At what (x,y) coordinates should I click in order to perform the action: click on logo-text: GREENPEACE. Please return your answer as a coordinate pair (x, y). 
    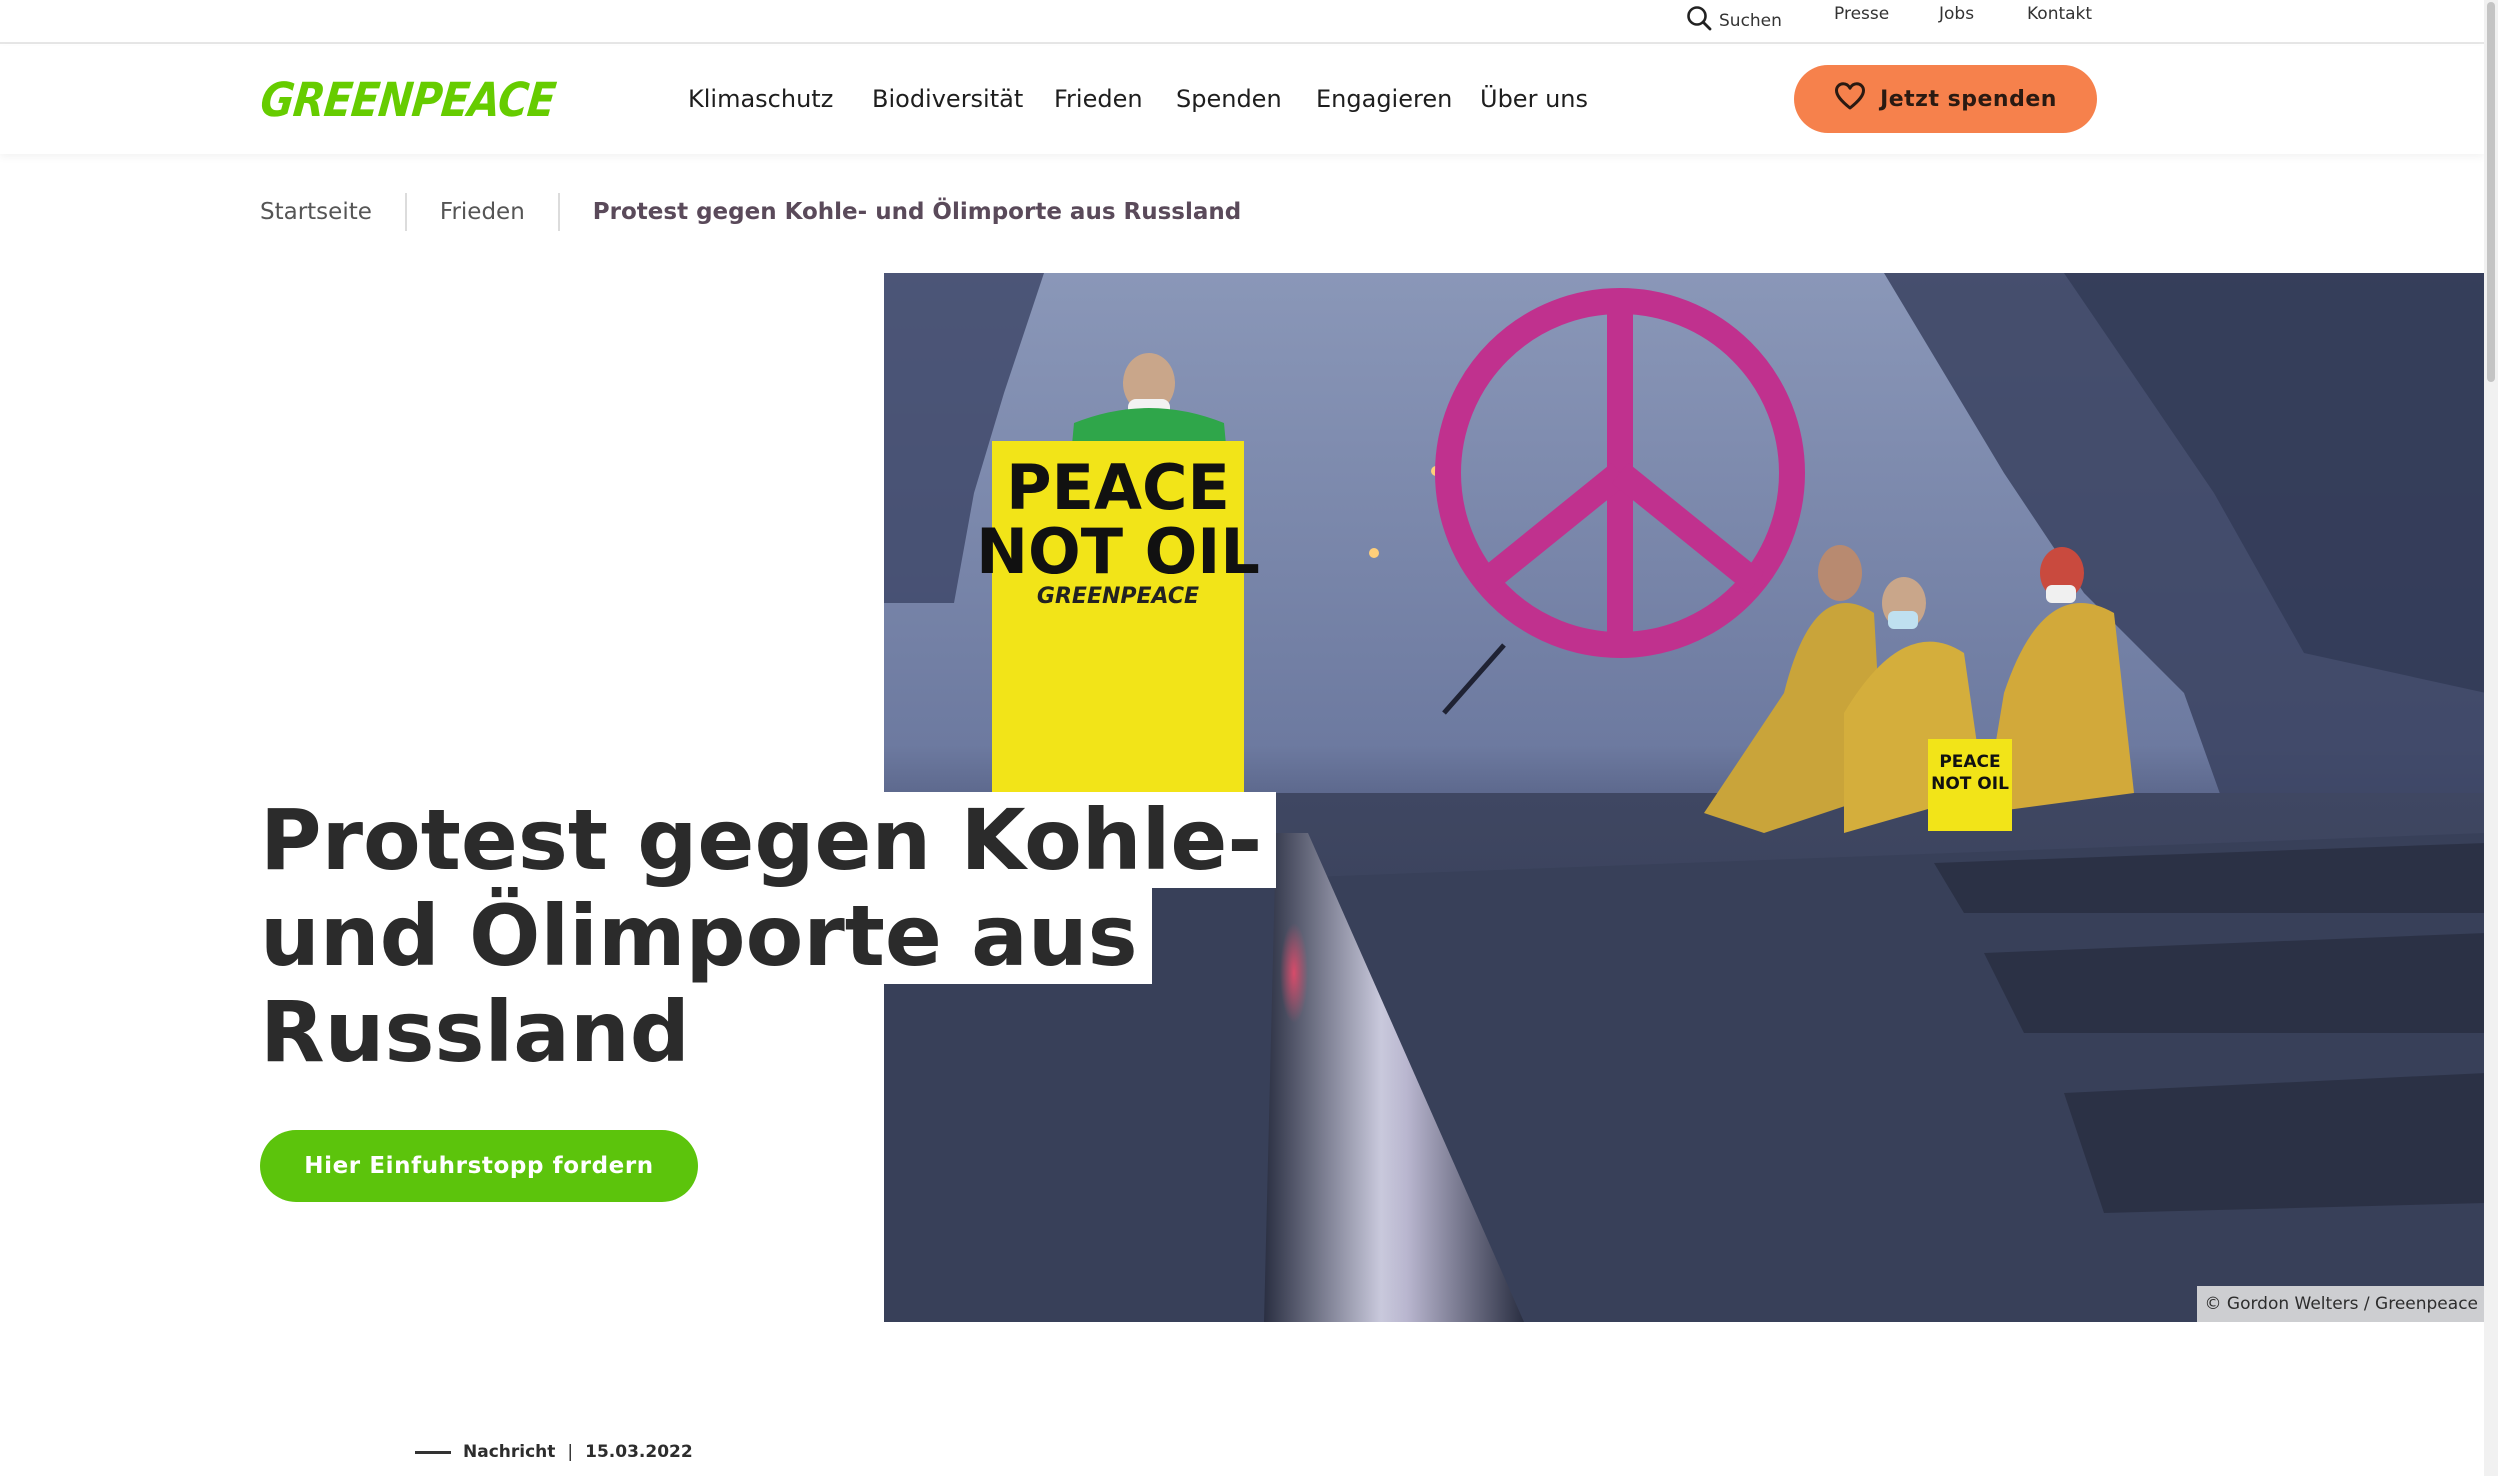
    Looking at the image, I should click on (409, 100).